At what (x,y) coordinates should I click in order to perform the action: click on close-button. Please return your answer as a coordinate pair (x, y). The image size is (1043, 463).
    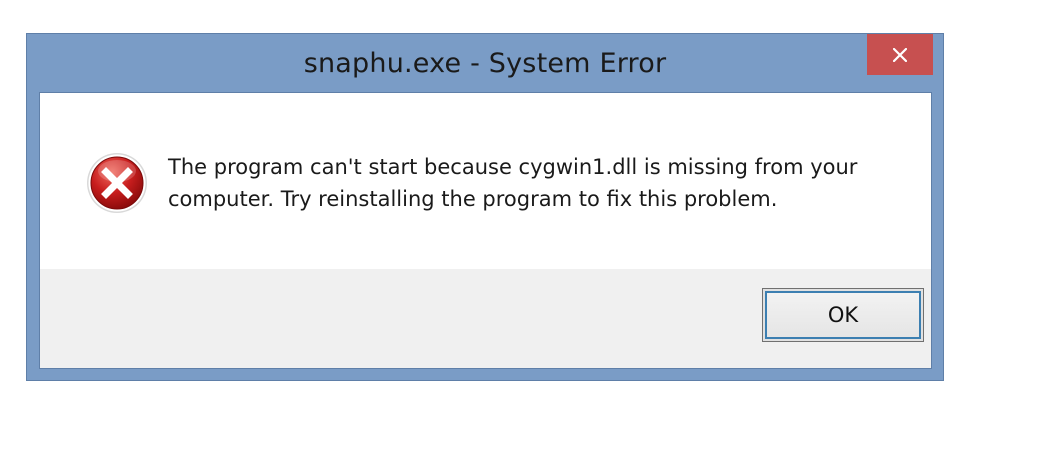
    Looking at the image, I should click on (900, 54).